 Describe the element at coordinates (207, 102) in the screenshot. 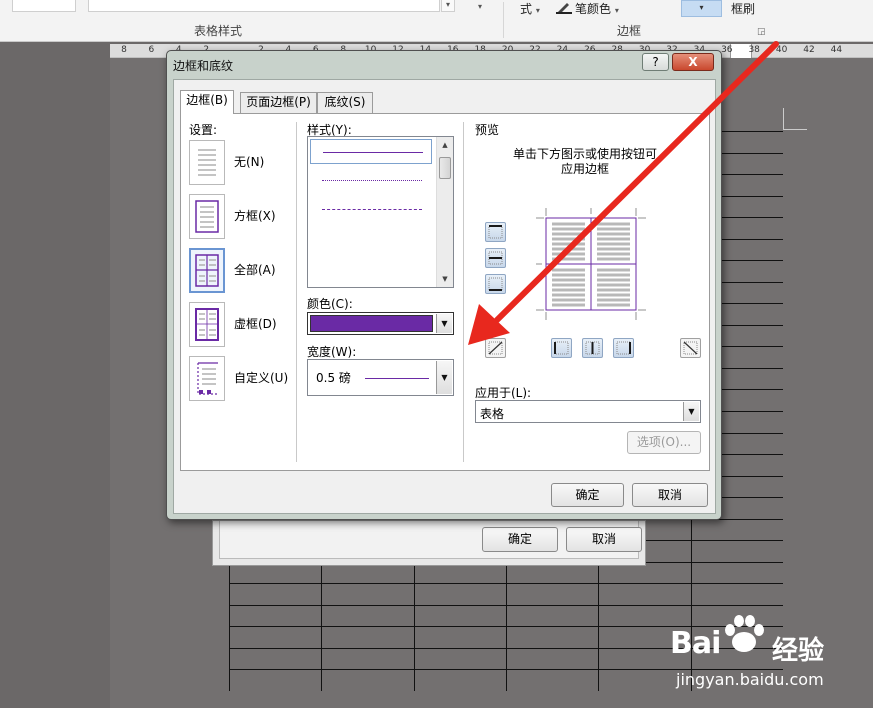

I see `tab-borders: 边框(B)` at that location.